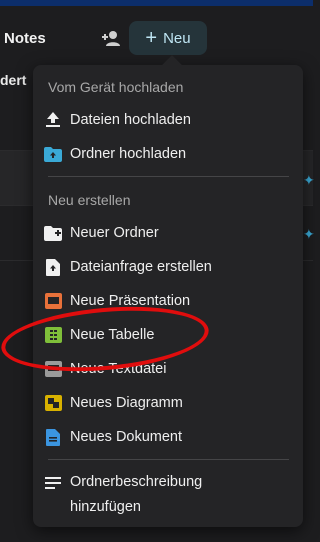 This screenshot has width=320, height=542. Describe the element at coordinates (168, 369) in the screenshot. I see `new-text-file-item: Neue Textdatei` at that location.